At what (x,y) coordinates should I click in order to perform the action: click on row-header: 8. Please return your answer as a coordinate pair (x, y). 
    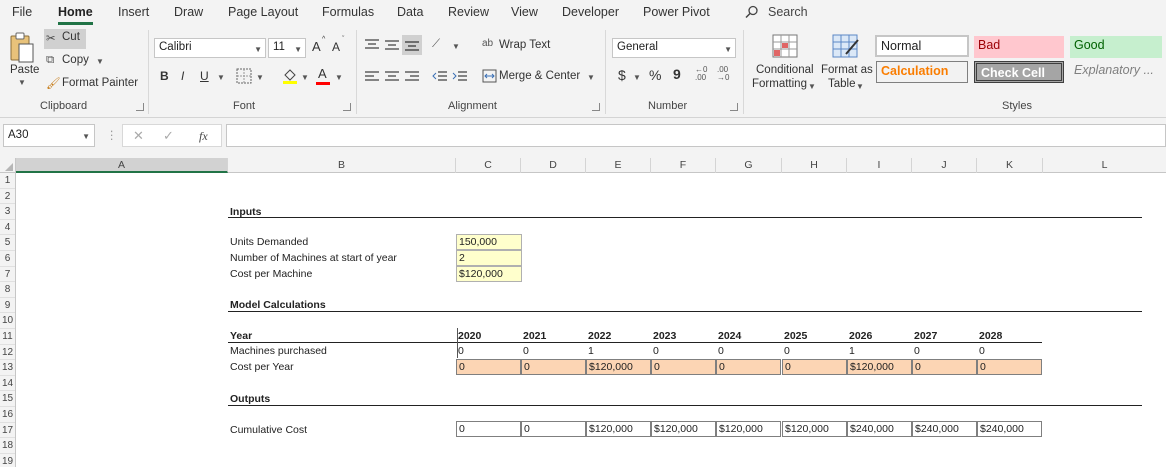
    Looking at the image, I should click on (7, 290).